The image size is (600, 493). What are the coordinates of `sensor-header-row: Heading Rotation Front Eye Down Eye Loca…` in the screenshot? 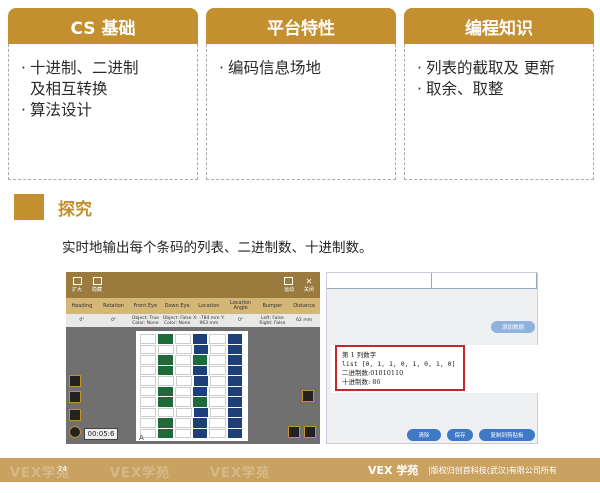 It's located at (193, 306).